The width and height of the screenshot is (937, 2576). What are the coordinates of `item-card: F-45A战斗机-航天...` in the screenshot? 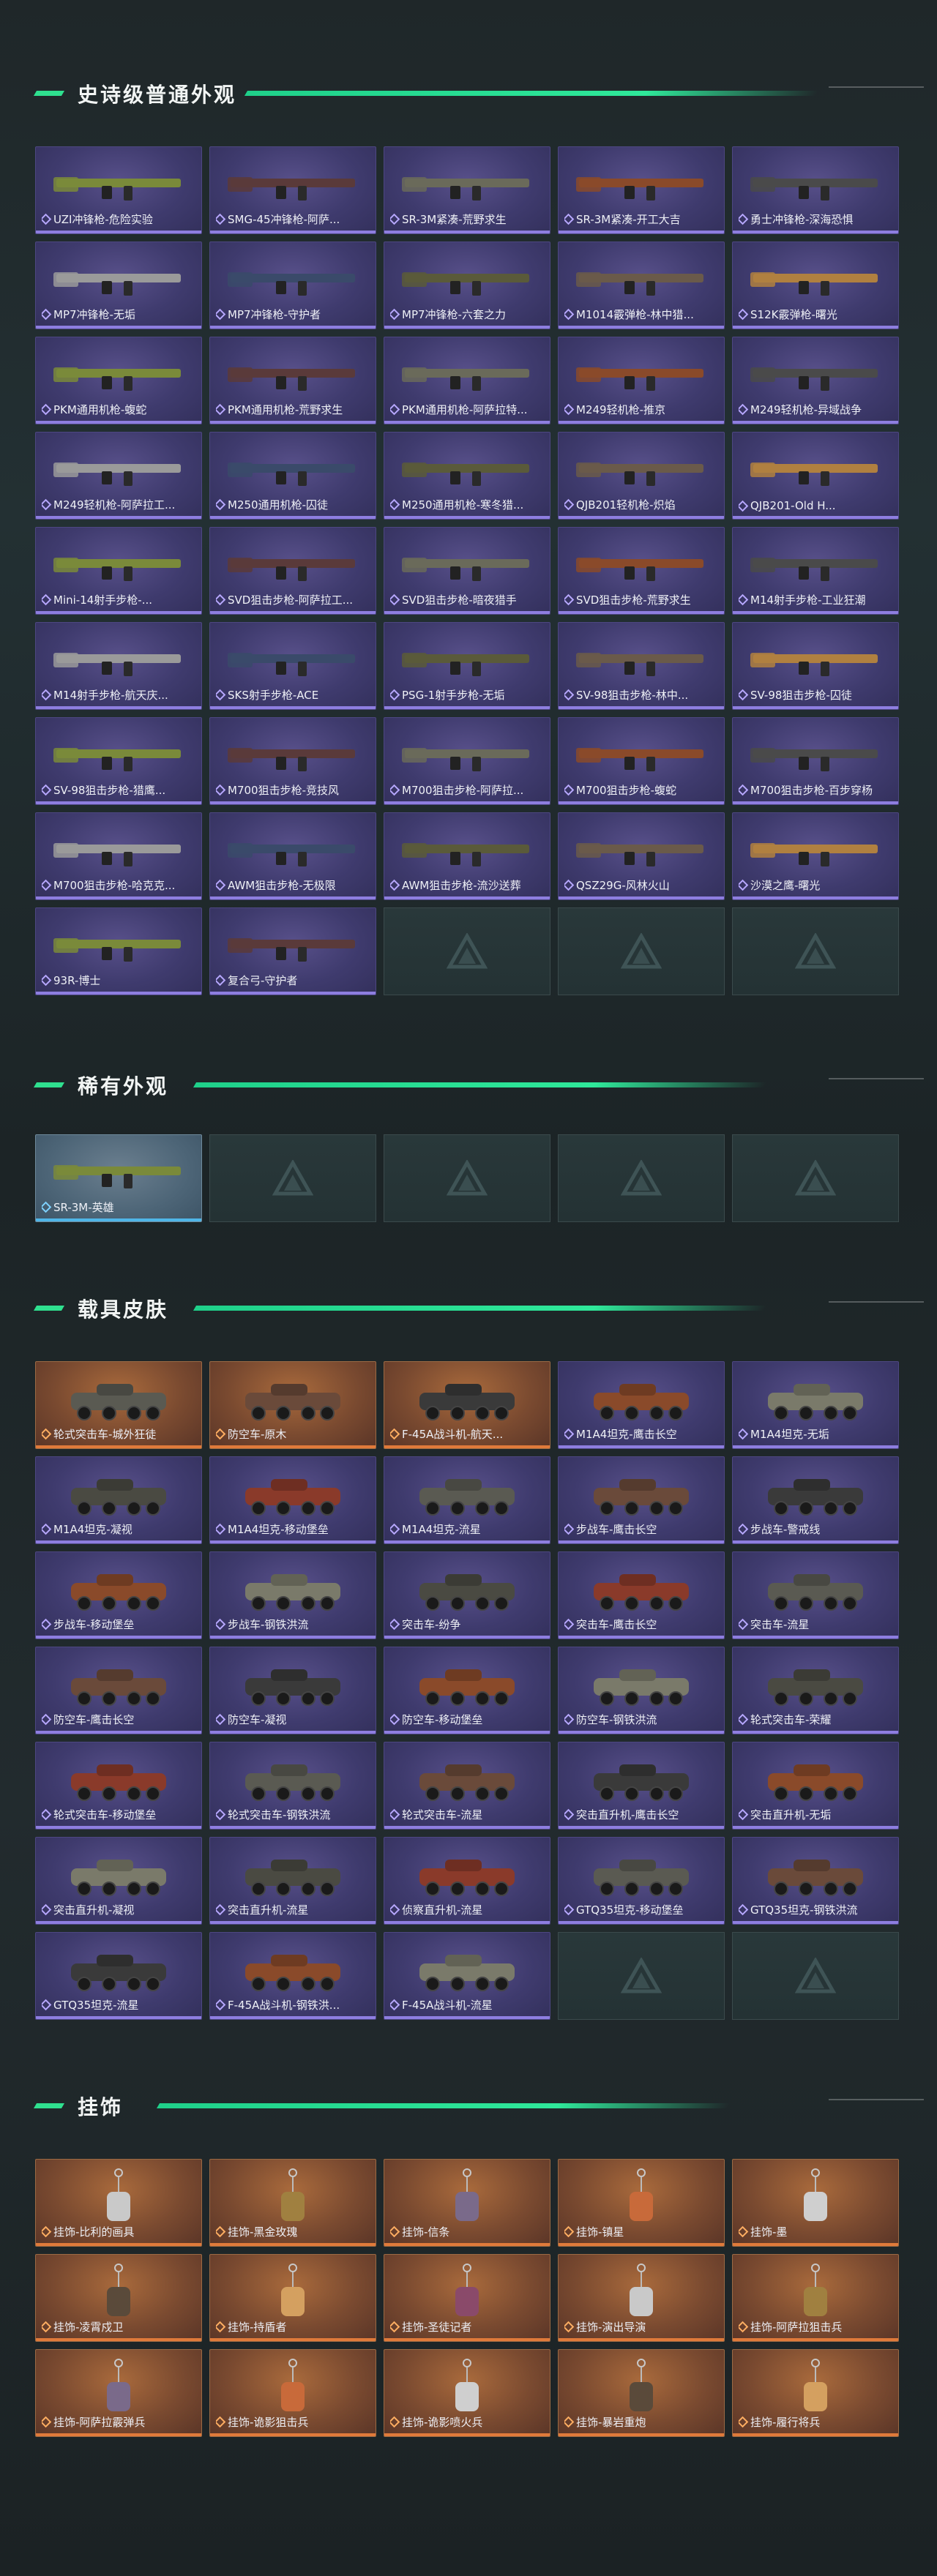 It's located at (467, 1405).